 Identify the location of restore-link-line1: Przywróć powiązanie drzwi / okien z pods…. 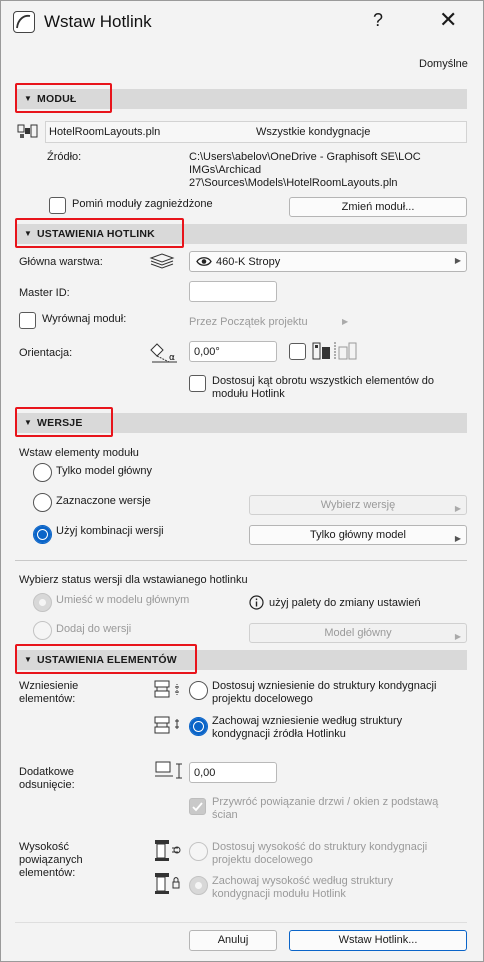
(325, 802).